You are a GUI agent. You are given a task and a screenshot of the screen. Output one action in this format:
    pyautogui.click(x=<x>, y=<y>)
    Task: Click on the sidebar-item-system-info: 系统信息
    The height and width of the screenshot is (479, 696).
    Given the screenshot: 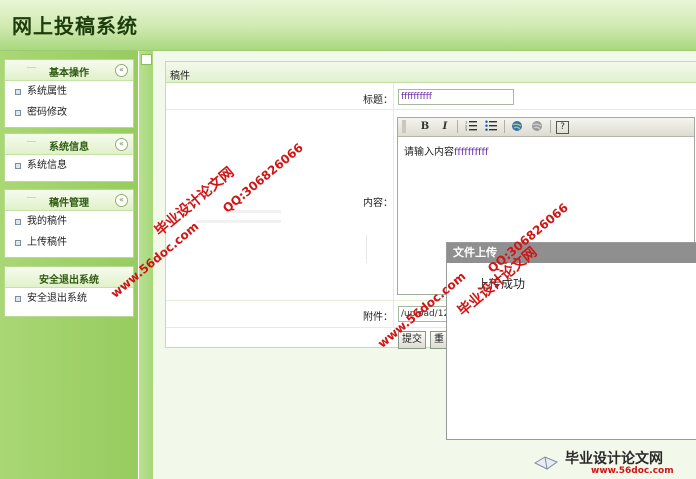 What is the action you would take?
    pyautogui.click(x=69, y=165)
    